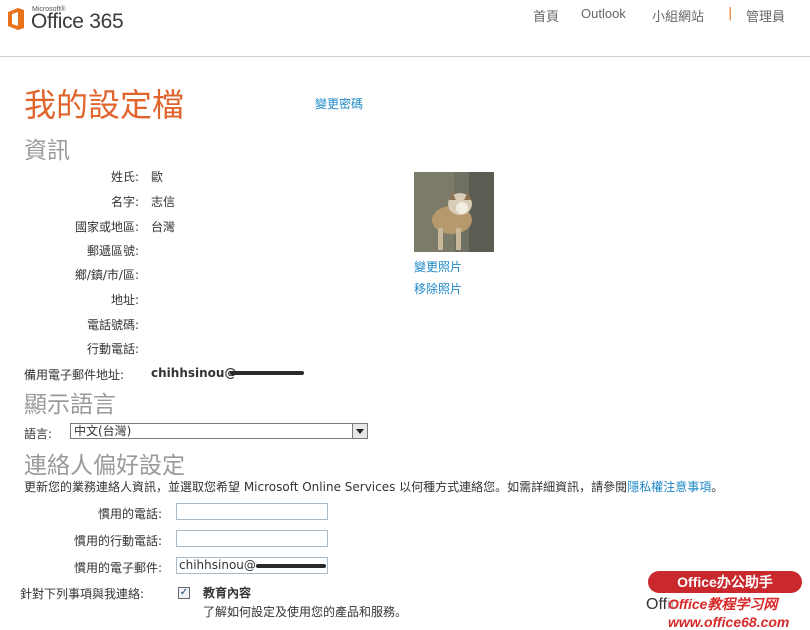 Image resolution: width=810 pixels, height=630 pixels. What do you see at coordinates (163, 227) in the screenshot?
I see `field-value-country: 台灣` at bounding box center [163, 227].